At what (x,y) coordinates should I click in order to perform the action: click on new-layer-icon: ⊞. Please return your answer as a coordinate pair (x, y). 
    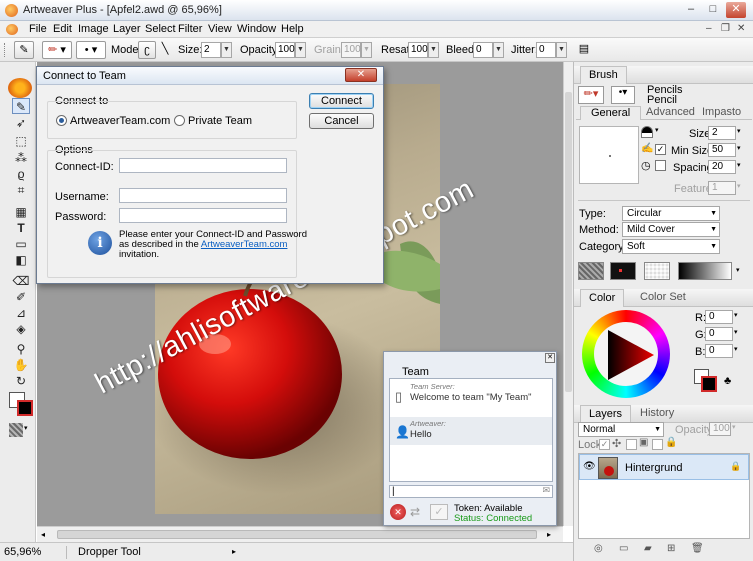
    Looking at the image, I should click on (671, 548).